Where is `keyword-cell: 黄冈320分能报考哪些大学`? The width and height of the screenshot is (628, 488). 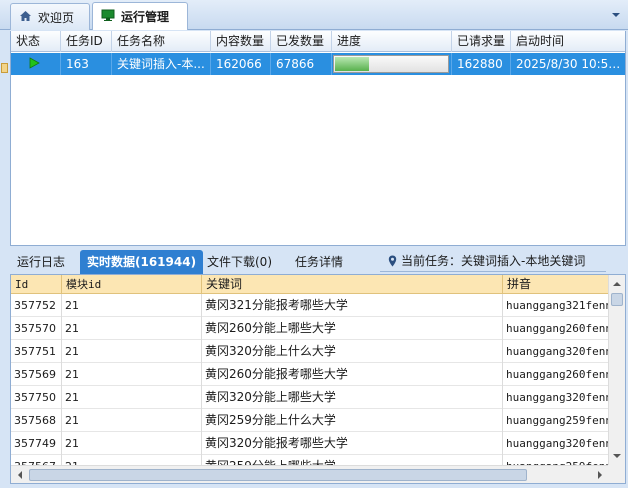
keyword-cell: 黄冈320分能报考哪些大学 is located at coordinates (352, 443).